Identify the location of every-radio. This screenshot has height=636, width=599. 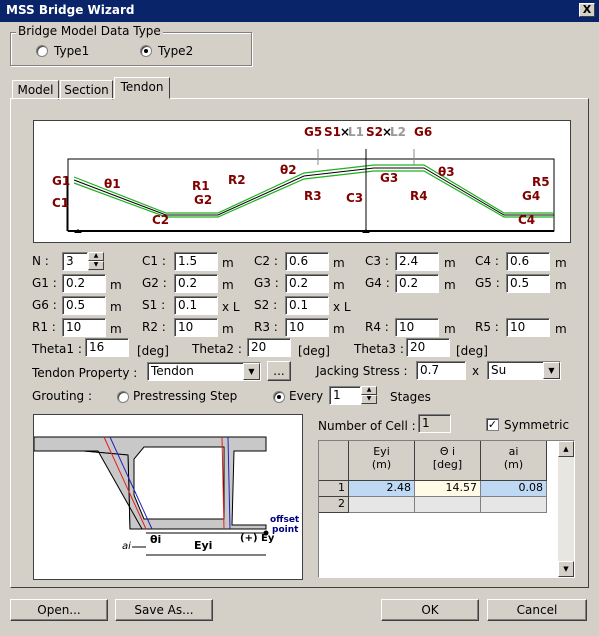
(279, 397).